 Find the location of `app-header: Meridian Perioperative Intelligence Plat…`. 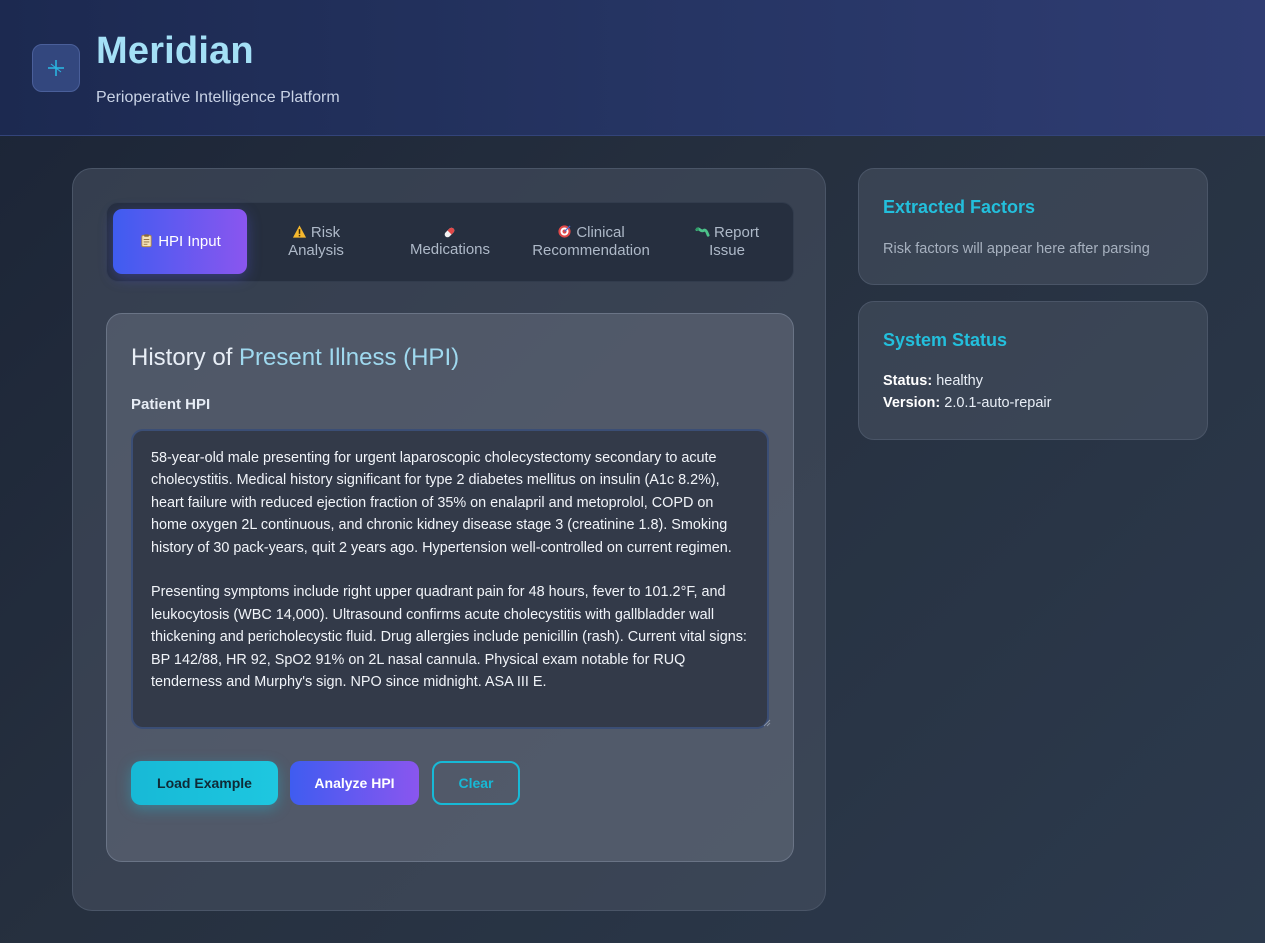

app-header: Meridian Perioperative Intelligence Plat… is located at coordinates (632, 68).